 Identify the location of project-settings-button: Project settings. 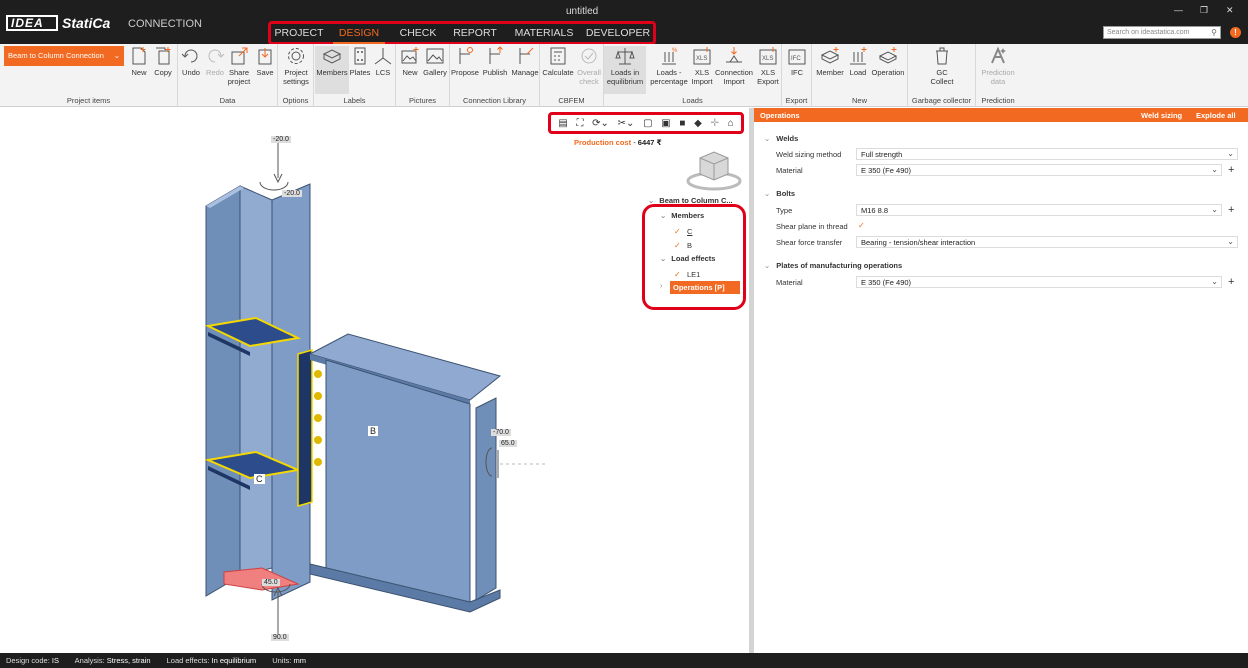
(296, 66).